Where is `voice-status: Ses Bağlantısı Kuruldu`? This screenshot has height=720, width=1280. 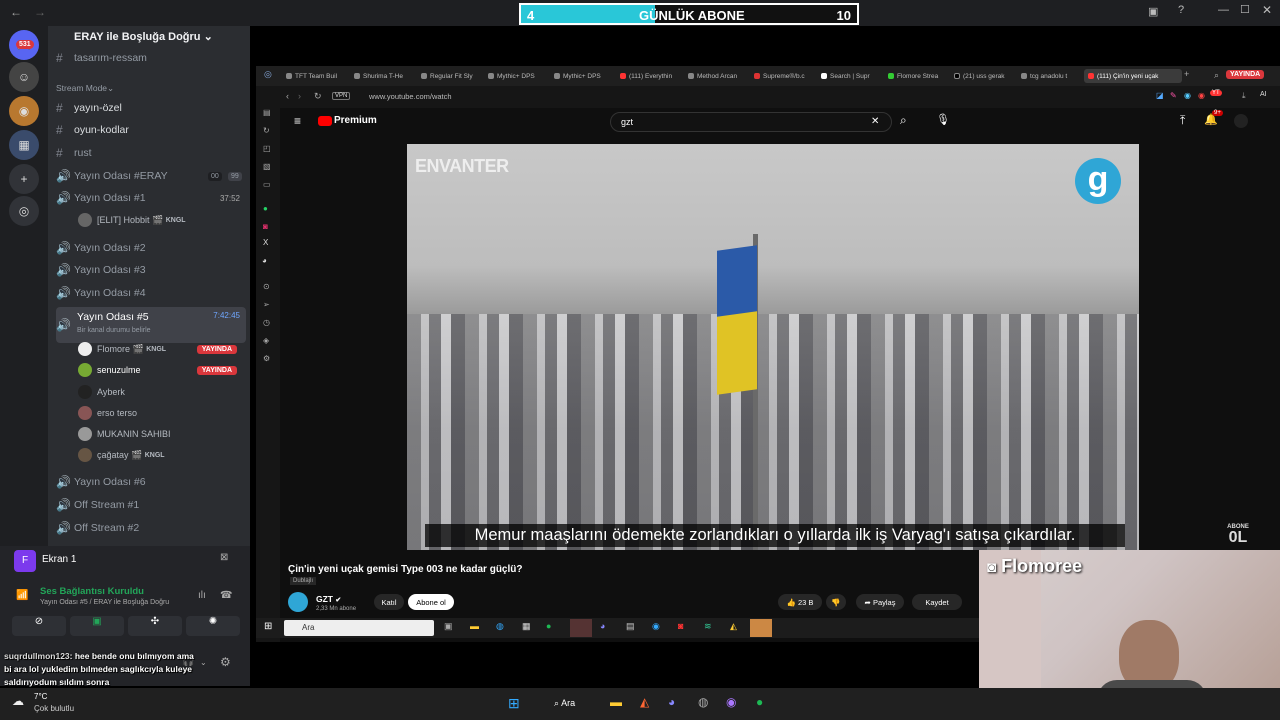
voice-status: Ses Bağlantısı Kuruldu is located at coordinates (92, 591).